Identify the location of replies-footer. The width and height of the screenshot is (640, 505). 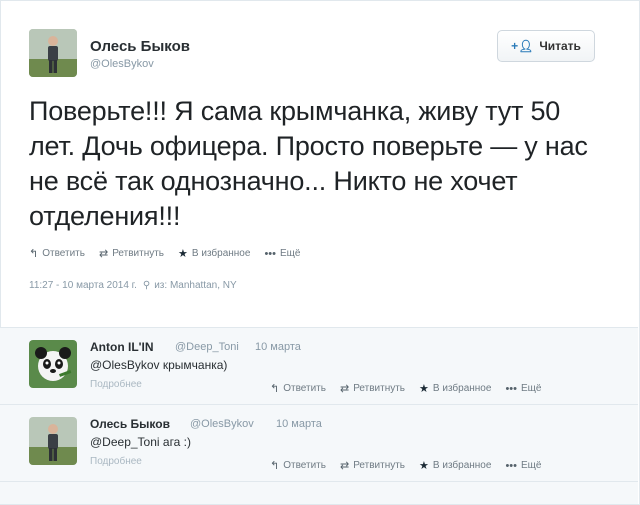
(319, 492).